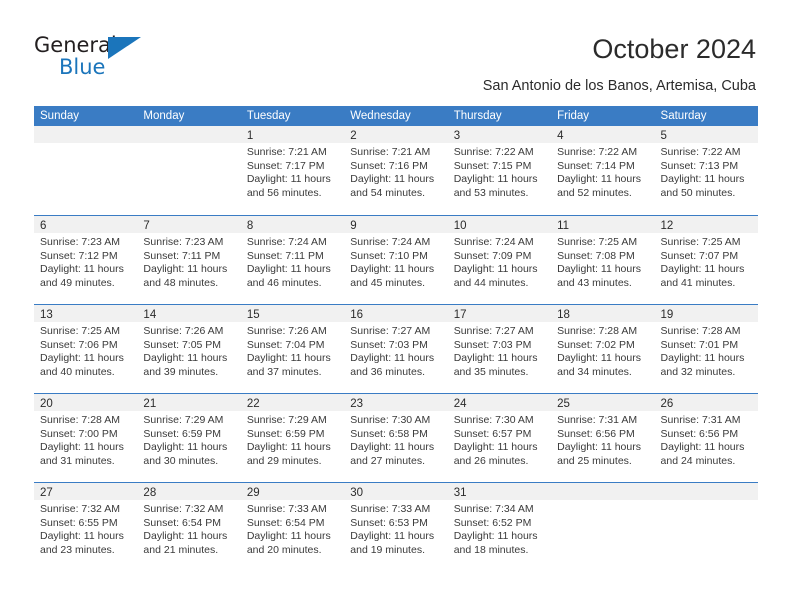 This screenshot has width=792, height=612. What do you see at coordinates (357, 404) in the screenshot?
I see `day-number: 23` at bounding box center [357, 404].